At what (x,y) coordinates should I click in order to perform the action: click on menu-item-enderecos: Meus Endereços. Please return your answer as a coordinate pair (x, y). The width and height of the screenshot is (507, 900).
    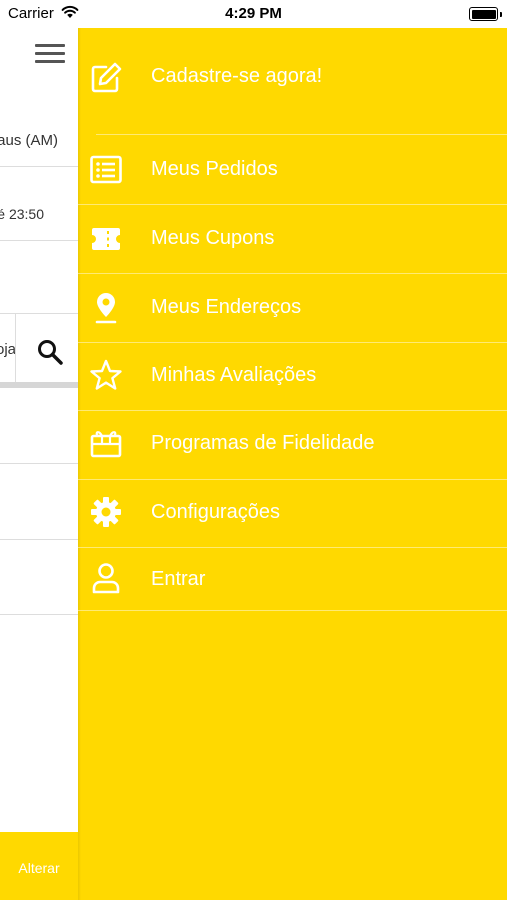
    Looking at the image, I should click on (292, 308).